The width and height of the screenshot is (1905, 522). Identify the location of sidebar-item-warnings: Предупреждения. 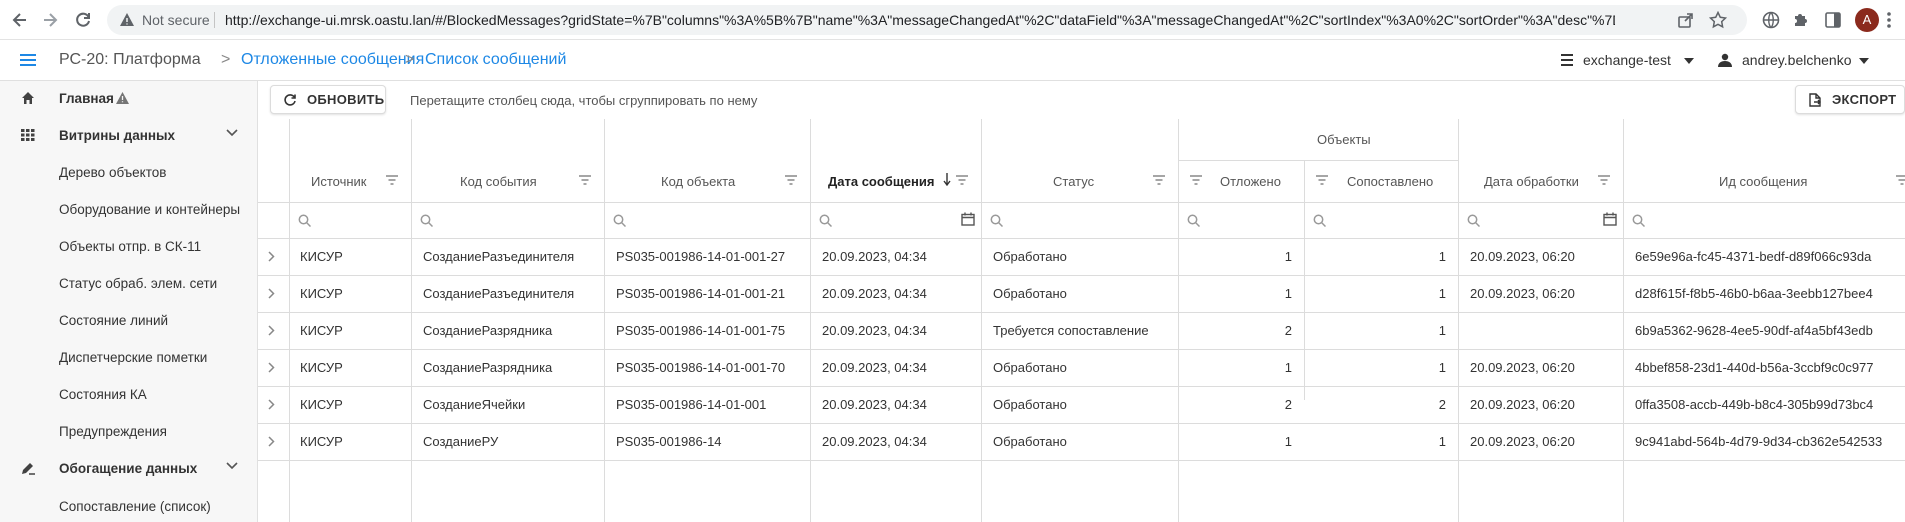
(128, 432).